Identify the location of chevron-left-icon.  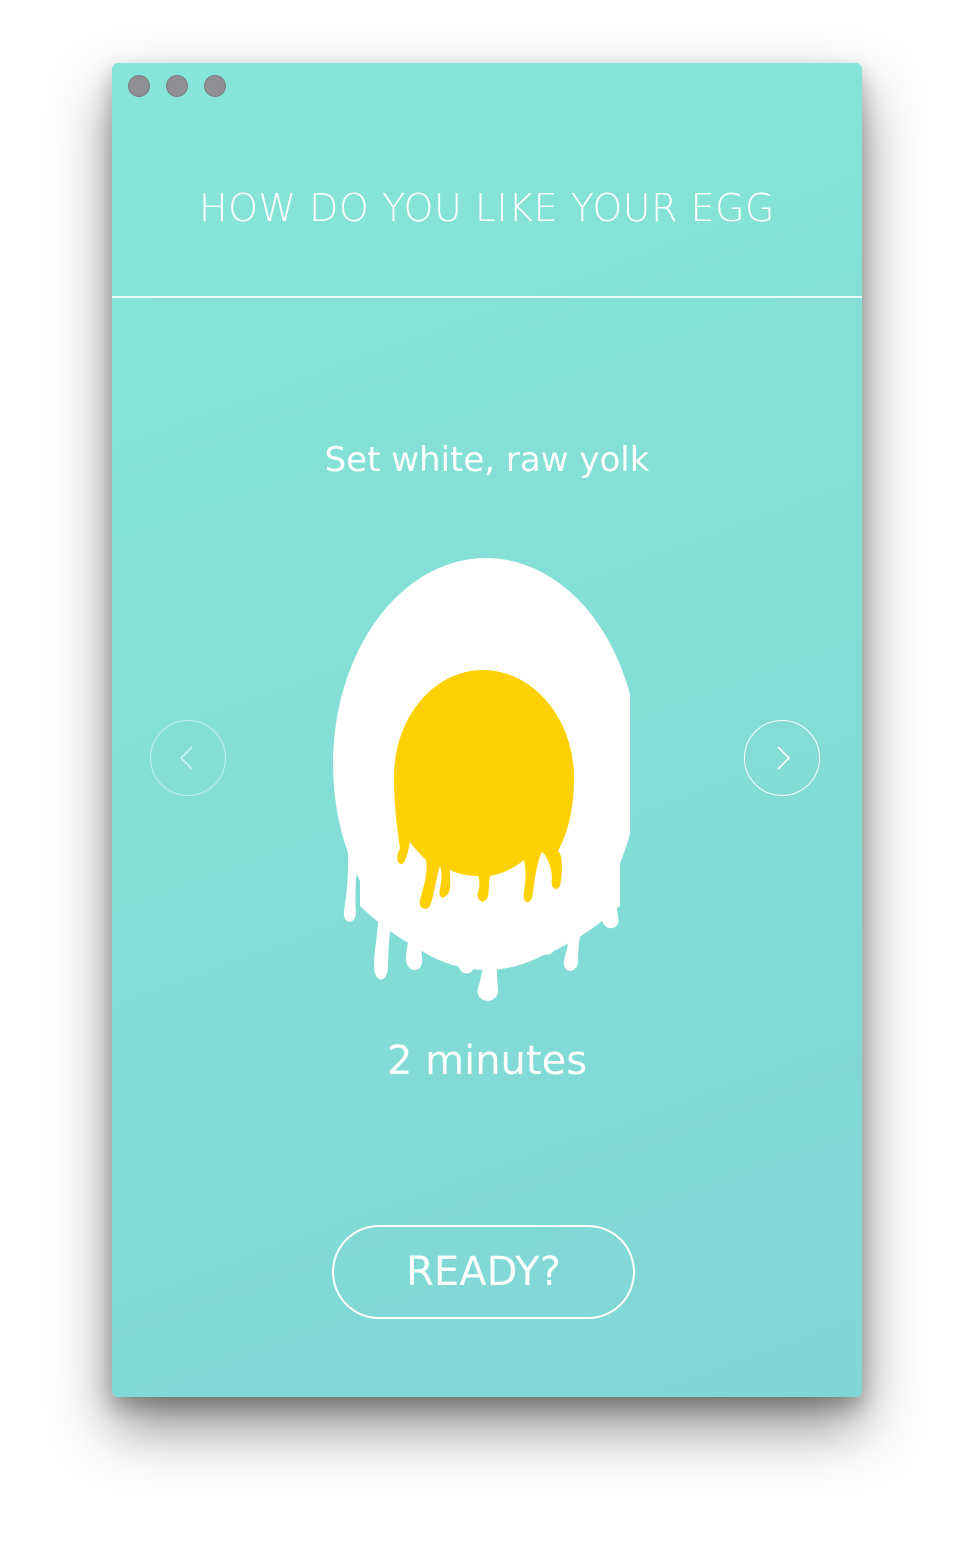
(186, 758).